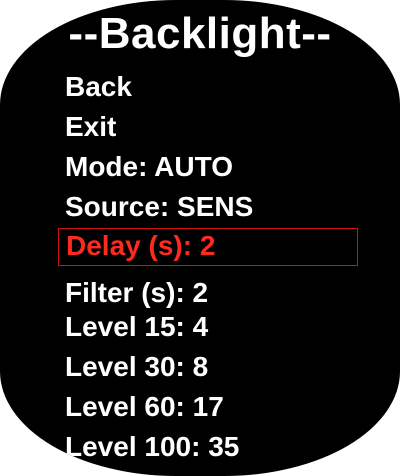 The width and height of the screenshot is (400, 476). Describe the element at coordinates (98, 87) in the screenshot. I see `menu-item-back: Back` at that location.